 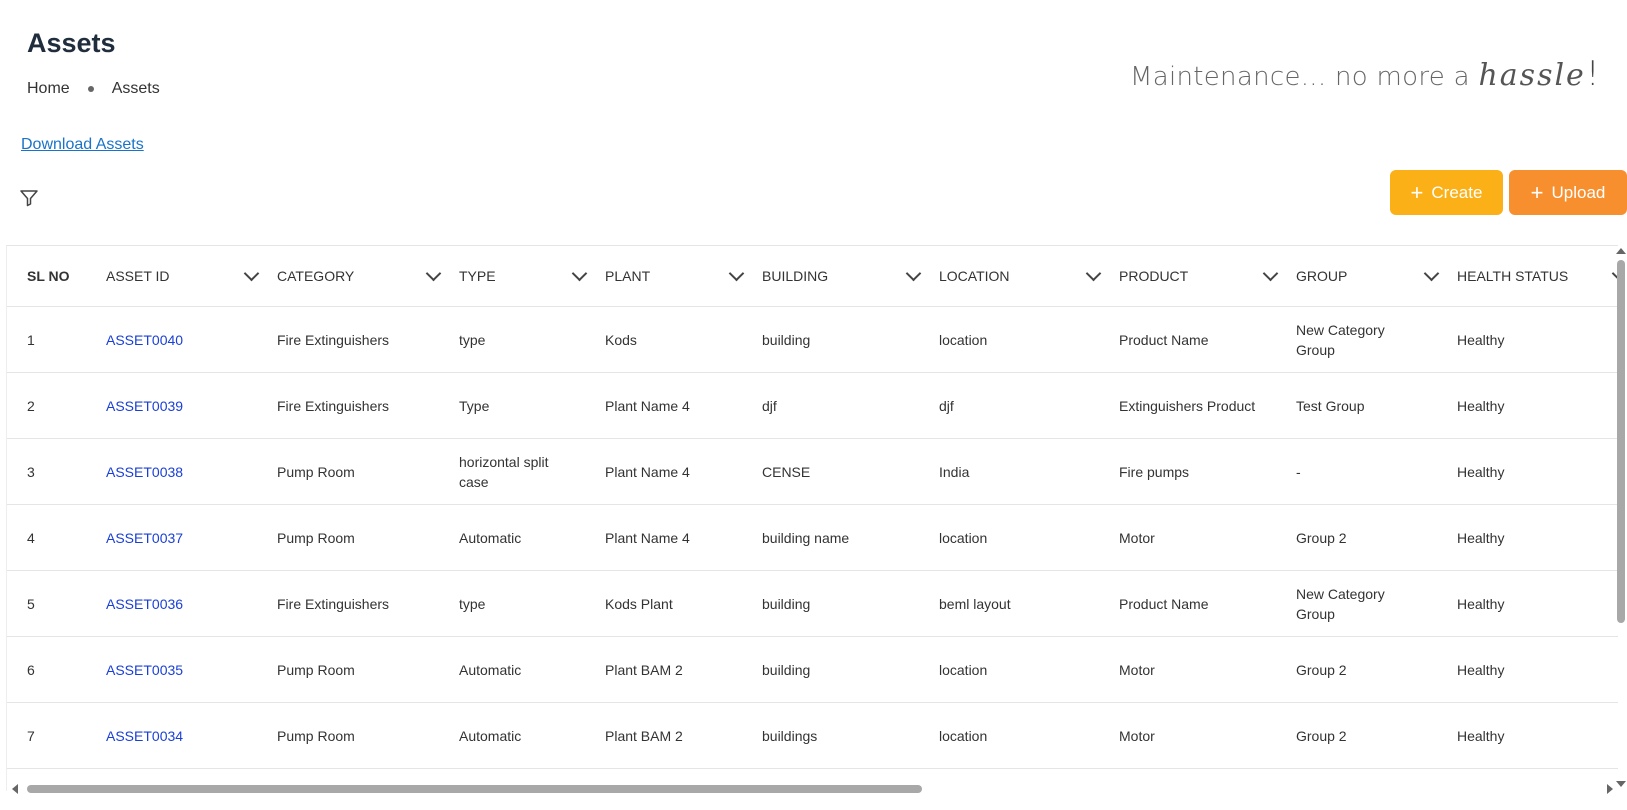 I want to click on column-header-category: CATEGORY, so click(x=368, y=276).